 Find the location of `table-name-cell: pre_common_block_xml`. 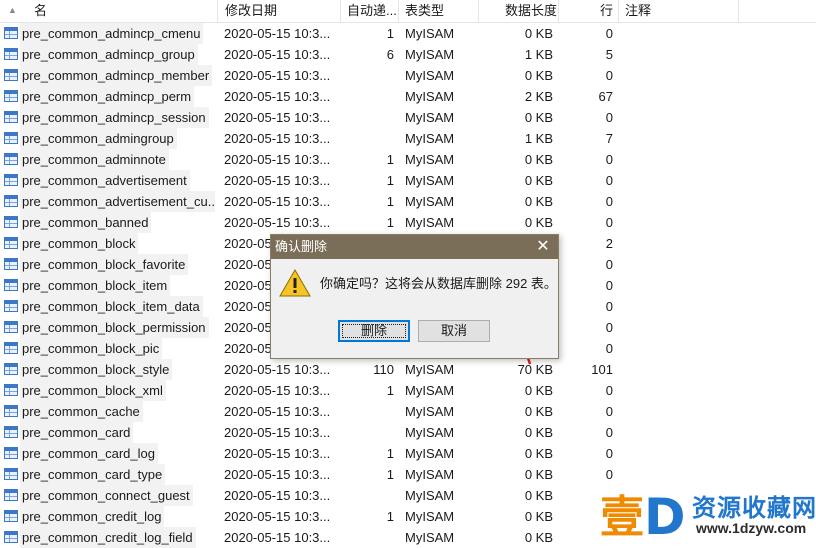

table-name-cell: pre_common_block_xml is located at coordinates (109, 390).